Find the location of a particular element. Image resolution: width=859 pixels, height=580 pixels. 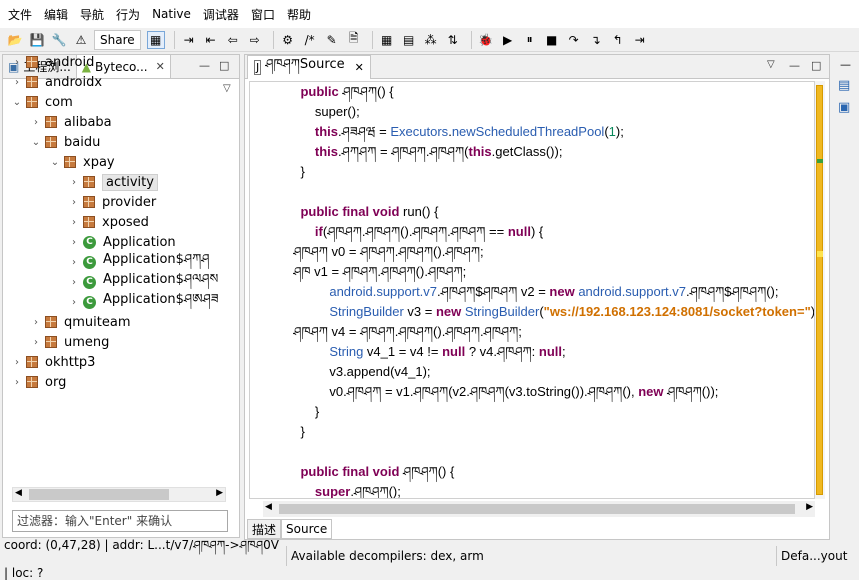

overview-marker is located at coordinates (820, 161).